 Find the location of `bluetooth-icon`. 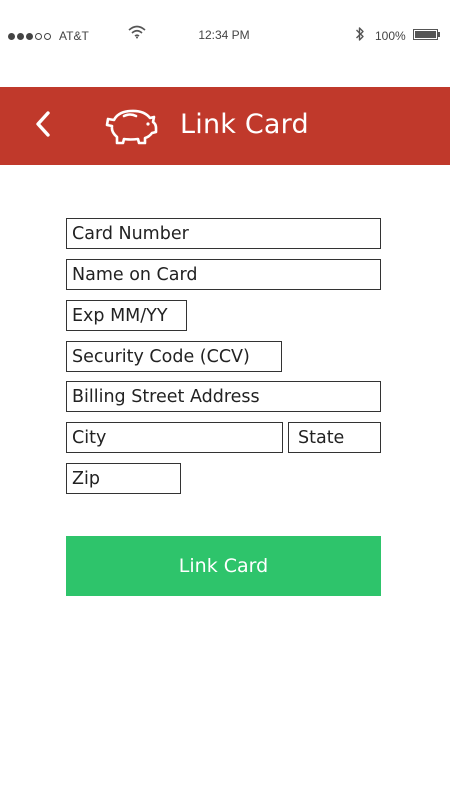

bluetooth-icon is located at coordinates (360, 35).